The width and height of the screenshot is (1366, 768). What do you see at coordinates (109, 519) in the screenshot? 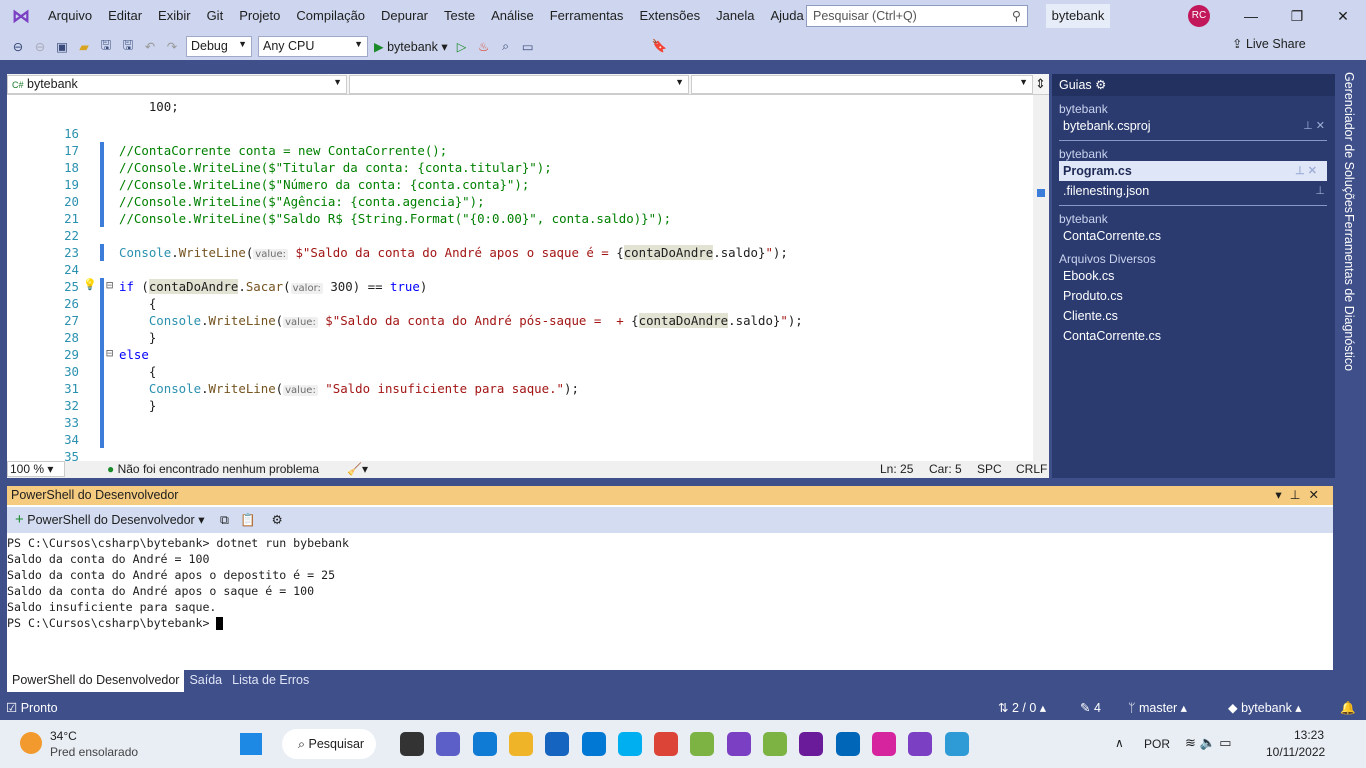
I see `new-terminal-button: + PowerShell do Desenvolvedor ▾` at bounding box center [109, 519].